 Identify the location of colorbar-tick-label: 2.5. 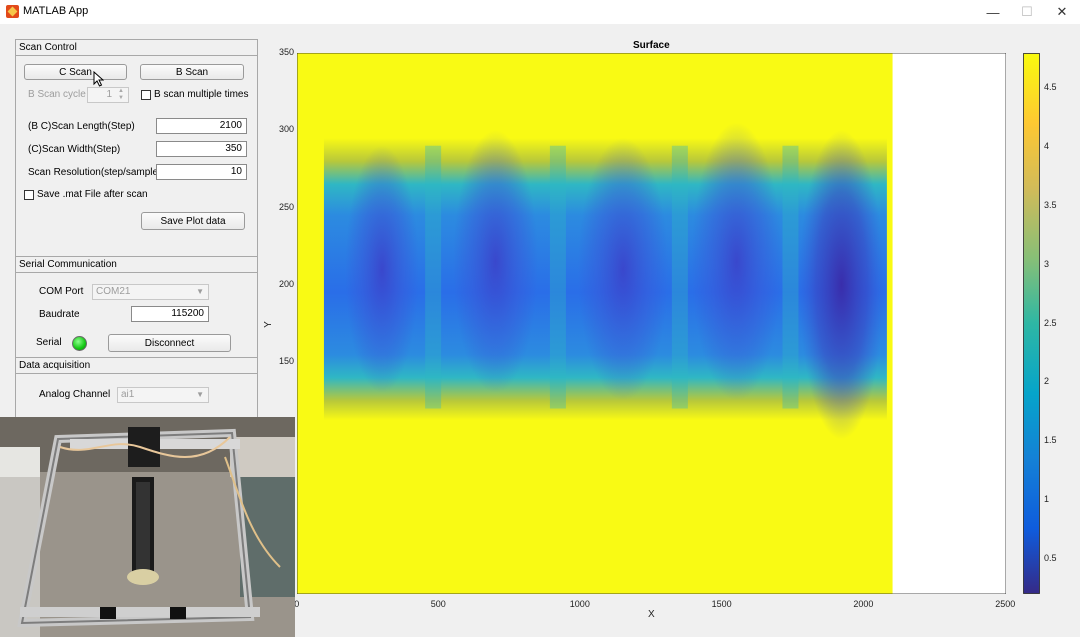
(1050, 322).